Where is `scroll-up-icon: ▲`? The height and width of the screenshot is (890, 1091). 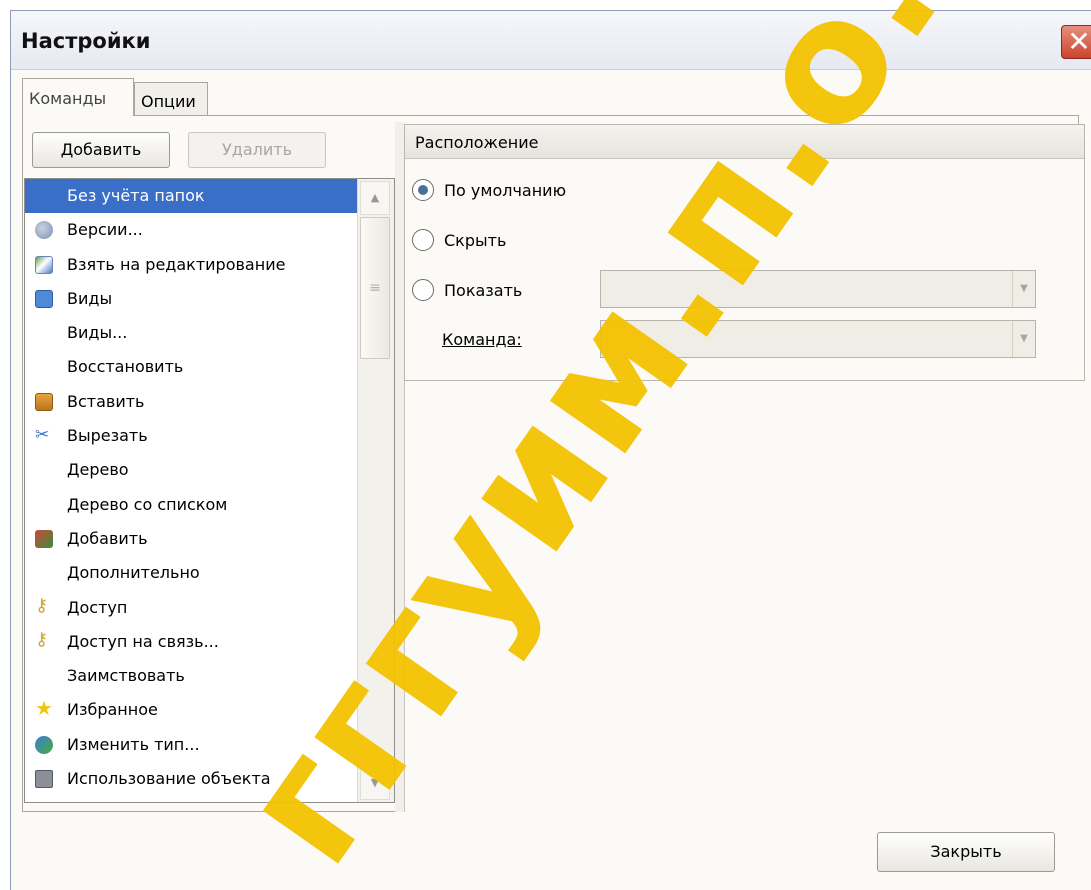
scroll-up-icon: ▲ is located at coordinates (375, 198).